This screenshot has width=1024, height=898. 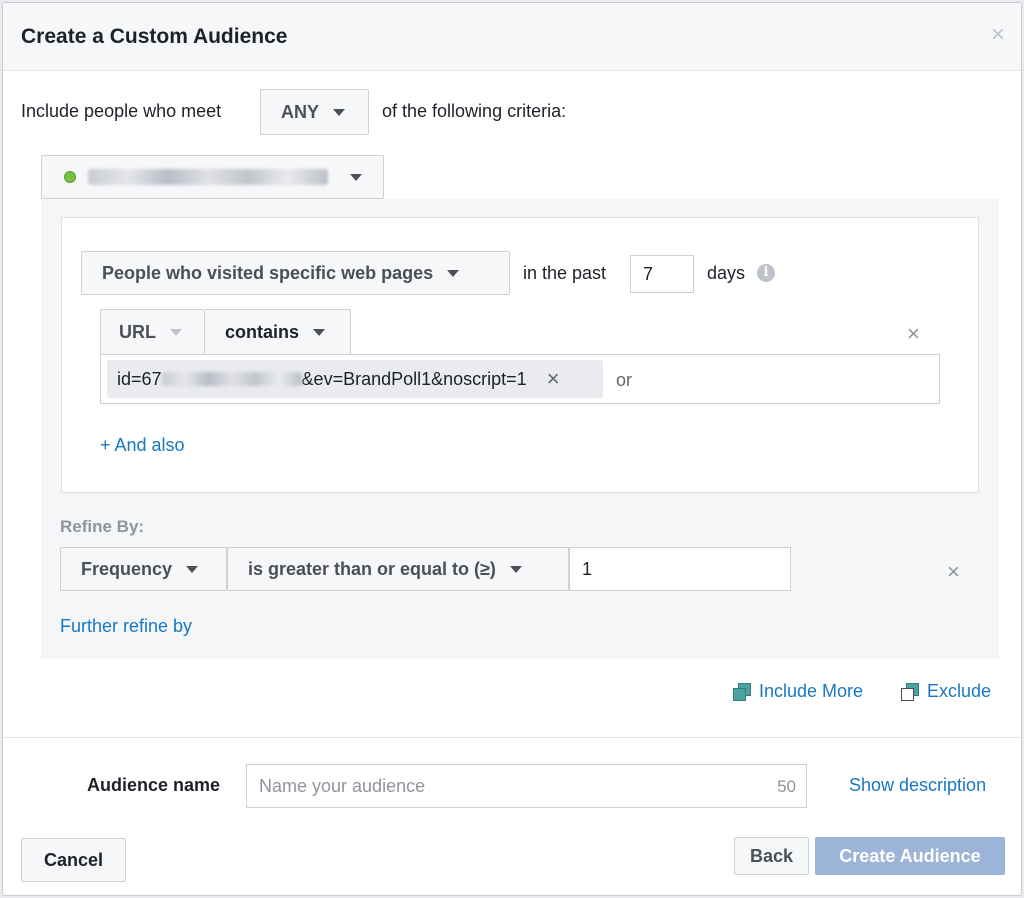 What do you see at coordinates (137, 331) in the screenshot?
I see `url-field-value: URL` at bounding box center [137, 331].